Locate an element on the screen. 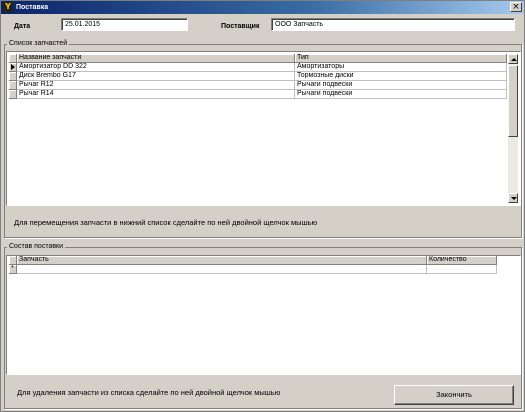 The image size is (525, 412). window-title: Поставка is located at coordinates (32, 7).